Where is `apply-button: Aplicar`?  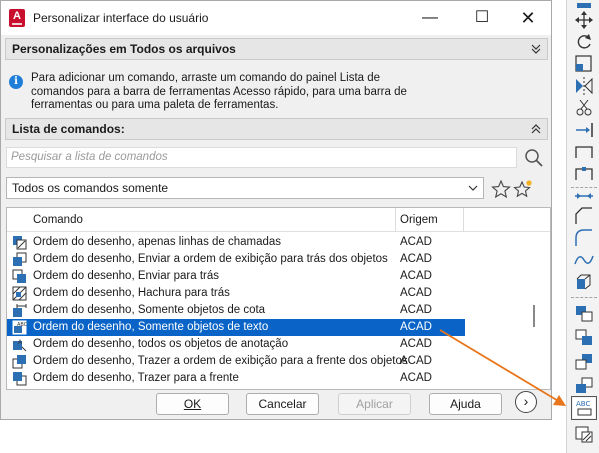
apply-button: Aplicar is located at coordinates (374, 404).